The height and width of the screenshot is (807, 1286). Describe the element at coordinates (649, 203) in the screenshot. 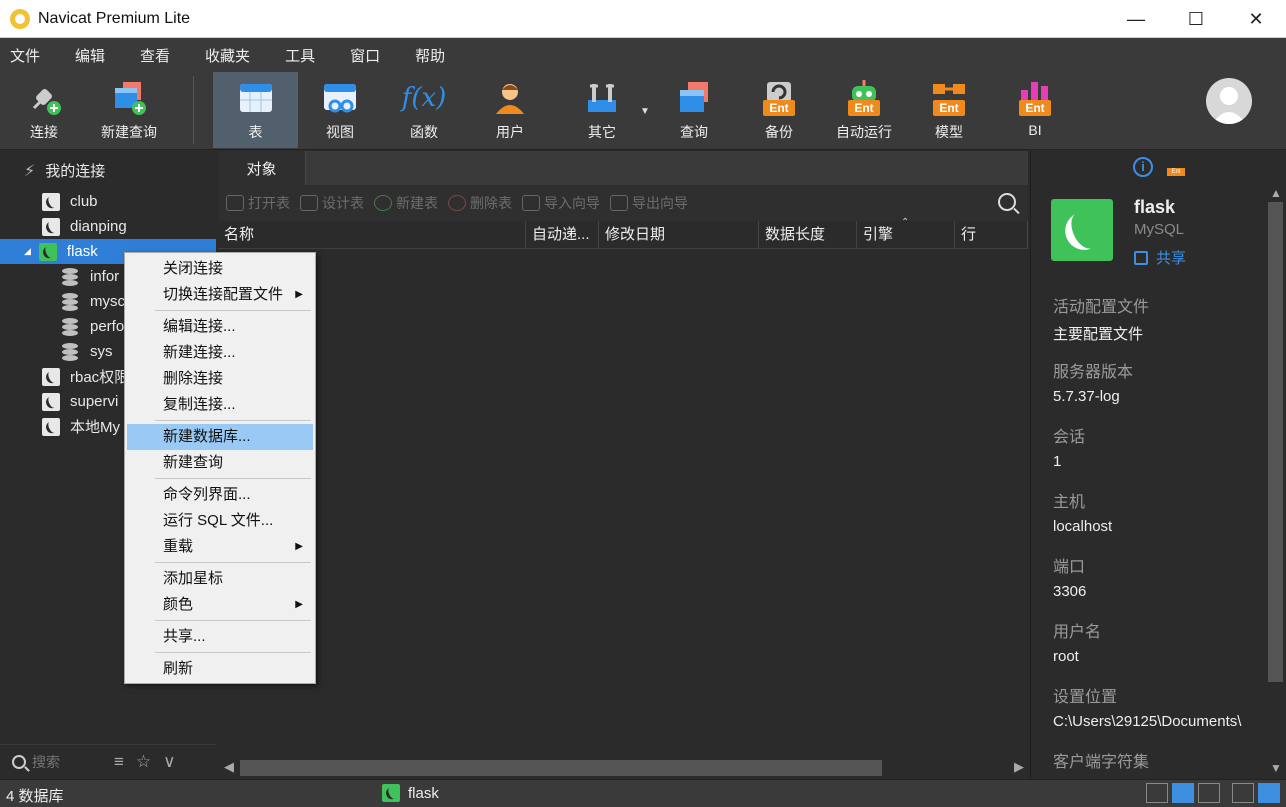

I see `export-wizard-button: 导出向导` at that location.